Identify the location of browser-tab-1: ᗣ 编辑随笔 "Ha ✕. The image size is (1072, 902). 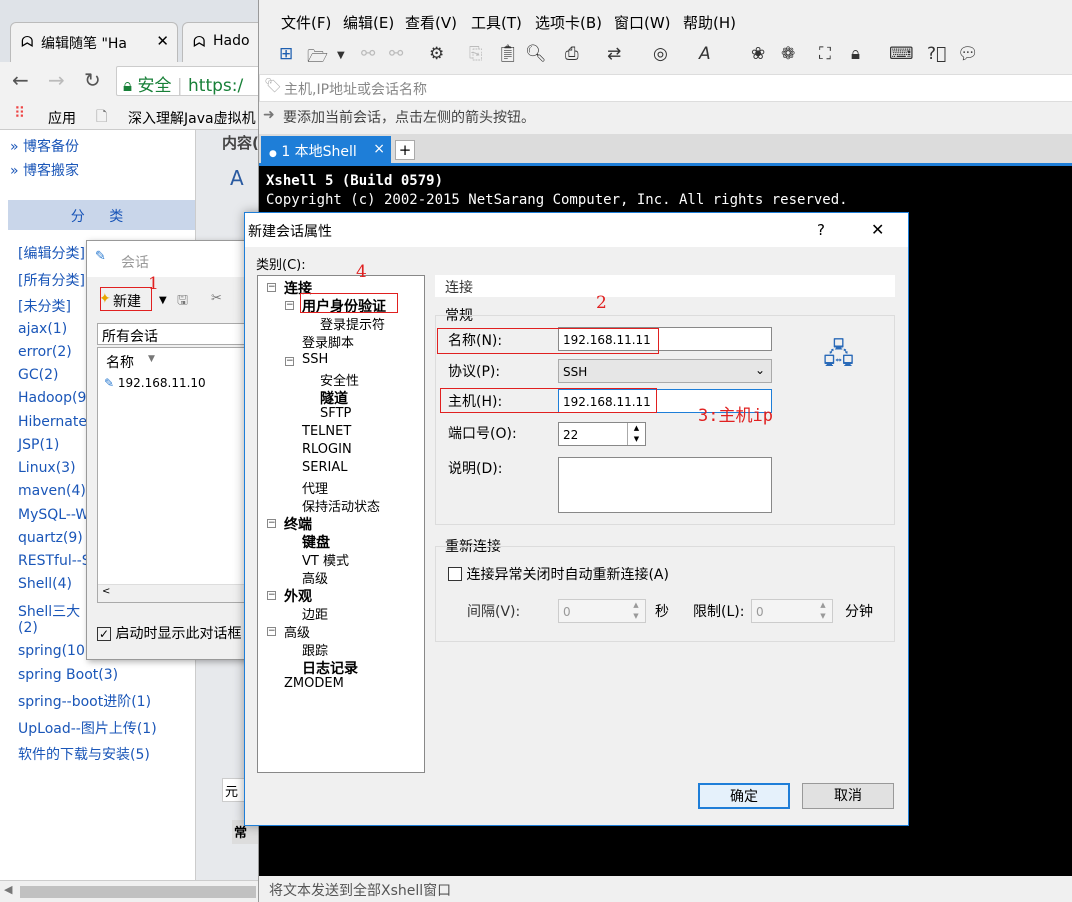
(94, 42).